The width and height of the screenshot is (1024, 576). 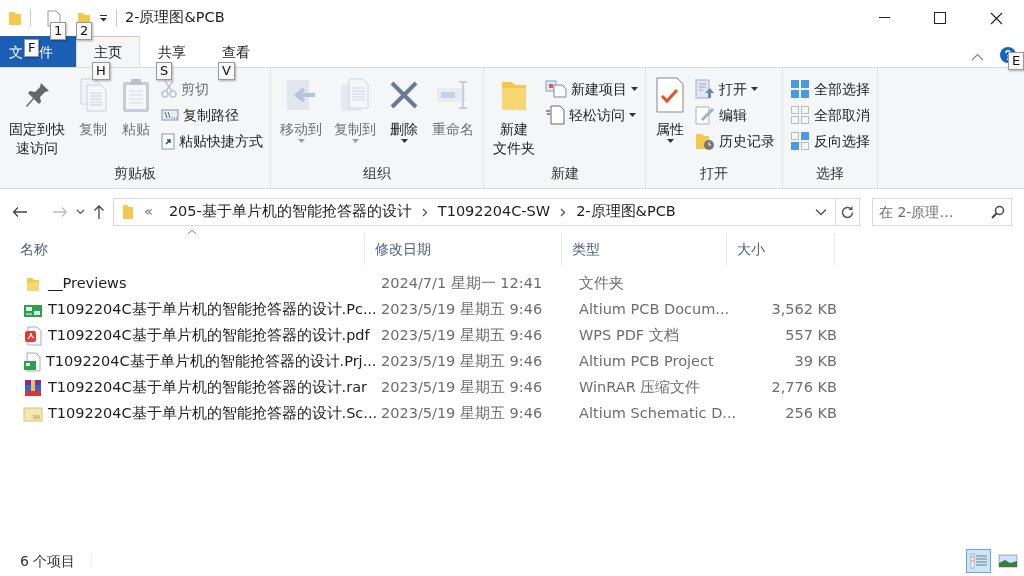 I want to click on table-cell-text: 3,562 KB, so click(x=803, y=310).